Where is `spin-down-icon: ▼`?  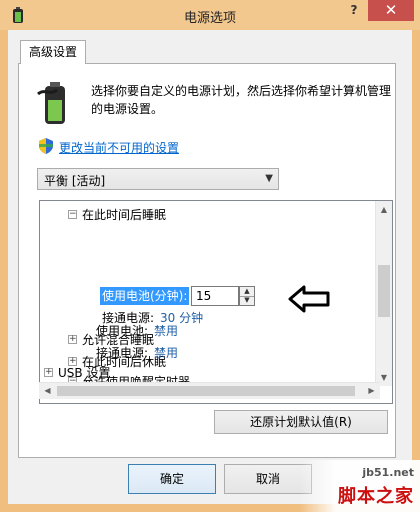 spin-down-icon: ▼ is located at coordinates (247, 300).